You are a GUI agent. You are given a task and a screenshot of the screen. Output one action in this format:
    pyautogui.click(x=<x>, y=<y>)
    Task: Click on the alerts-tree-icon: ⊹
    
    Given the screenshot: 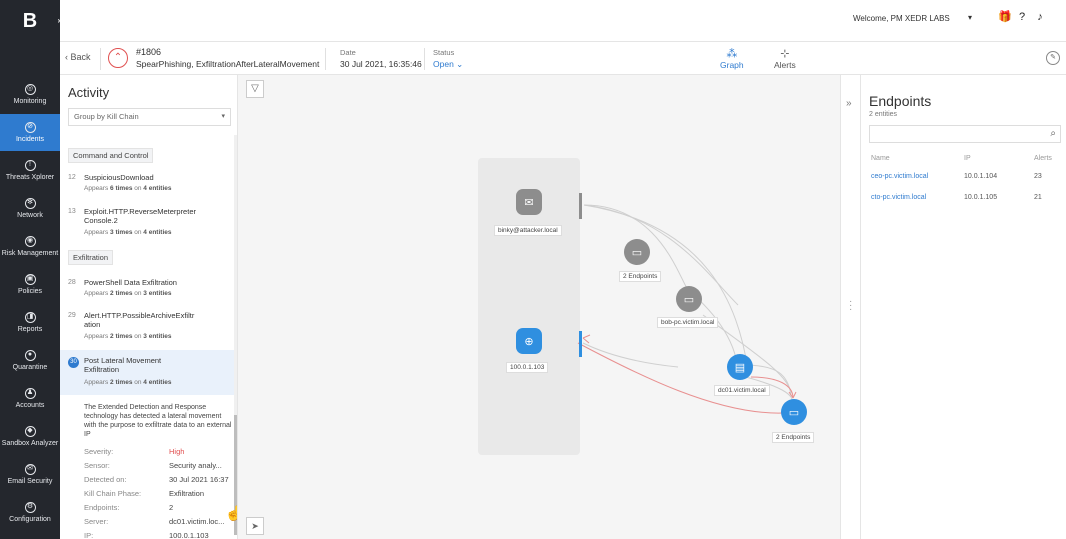 What is the action you would take?
    pyautogui.click(x=785, y=54)
    